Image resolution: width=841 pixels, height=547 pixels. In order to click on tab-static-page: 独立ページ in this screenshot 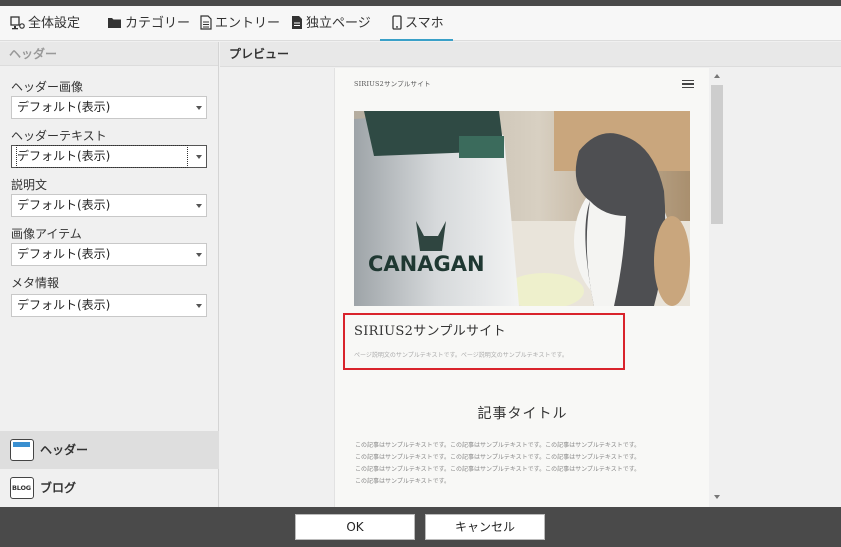, I will do `click(331, 23)`.